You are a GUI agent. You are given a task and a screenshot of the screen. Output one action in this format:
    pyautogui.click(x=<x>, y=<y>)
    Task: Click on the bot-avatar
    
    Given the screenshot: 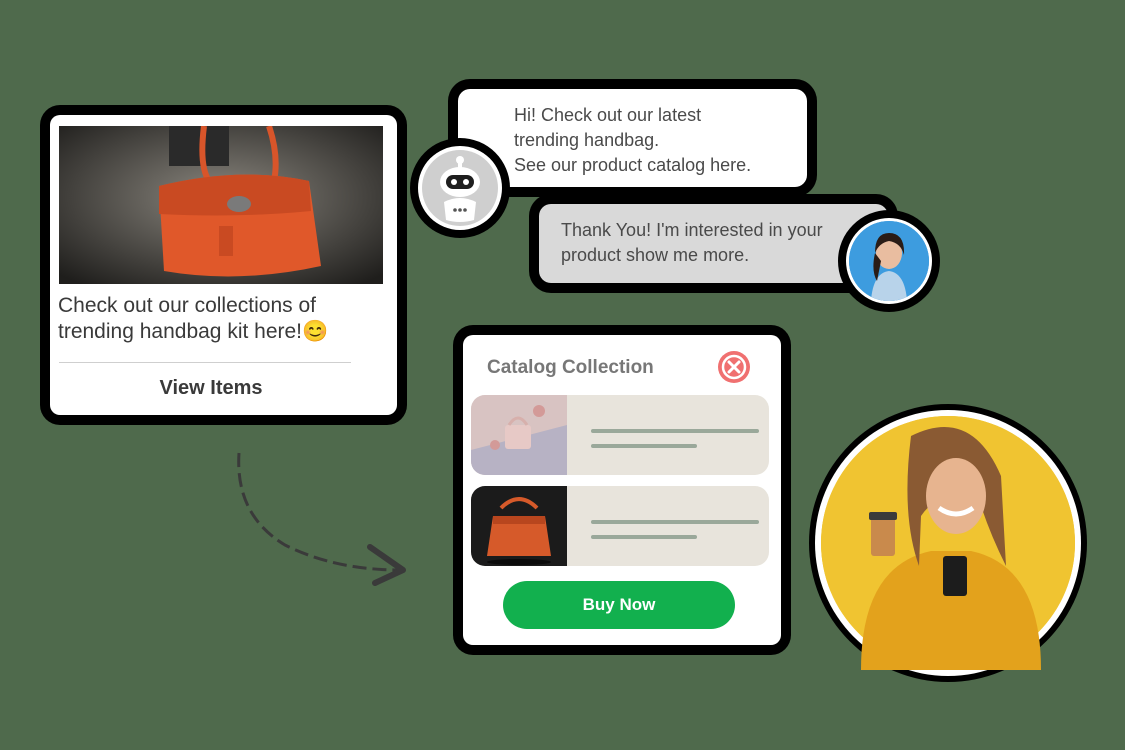 What is the action you would take?
    pyautogui.click(x=460, y=188)
    